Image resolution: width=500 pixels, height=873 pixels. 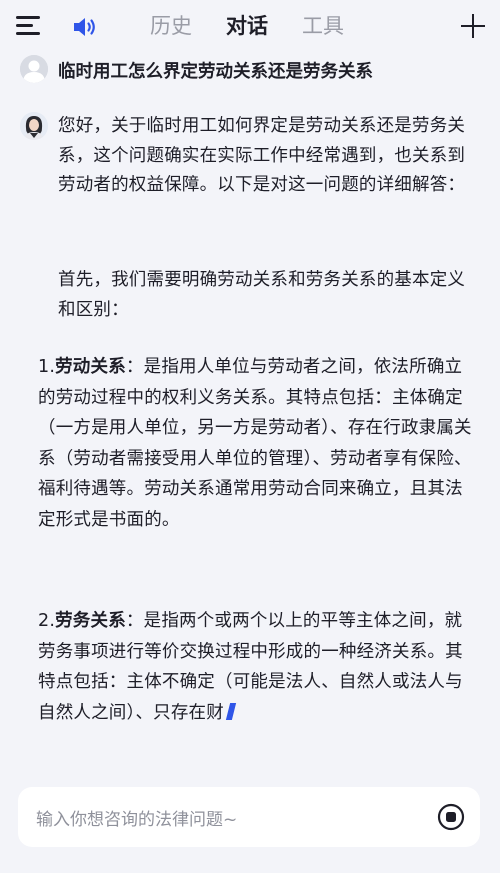 I want to click on tab-tools: 工具, so click(x=323, y=26).